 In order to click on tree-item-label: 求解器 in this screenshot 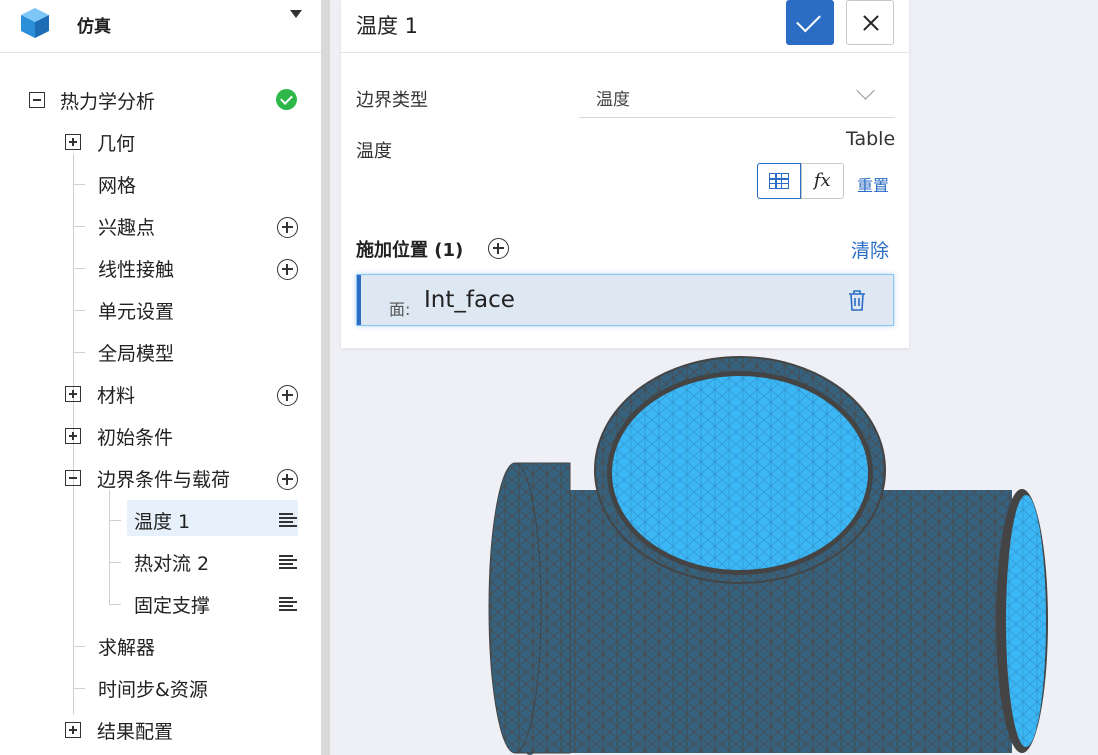, I will do `click(127, 647)`.